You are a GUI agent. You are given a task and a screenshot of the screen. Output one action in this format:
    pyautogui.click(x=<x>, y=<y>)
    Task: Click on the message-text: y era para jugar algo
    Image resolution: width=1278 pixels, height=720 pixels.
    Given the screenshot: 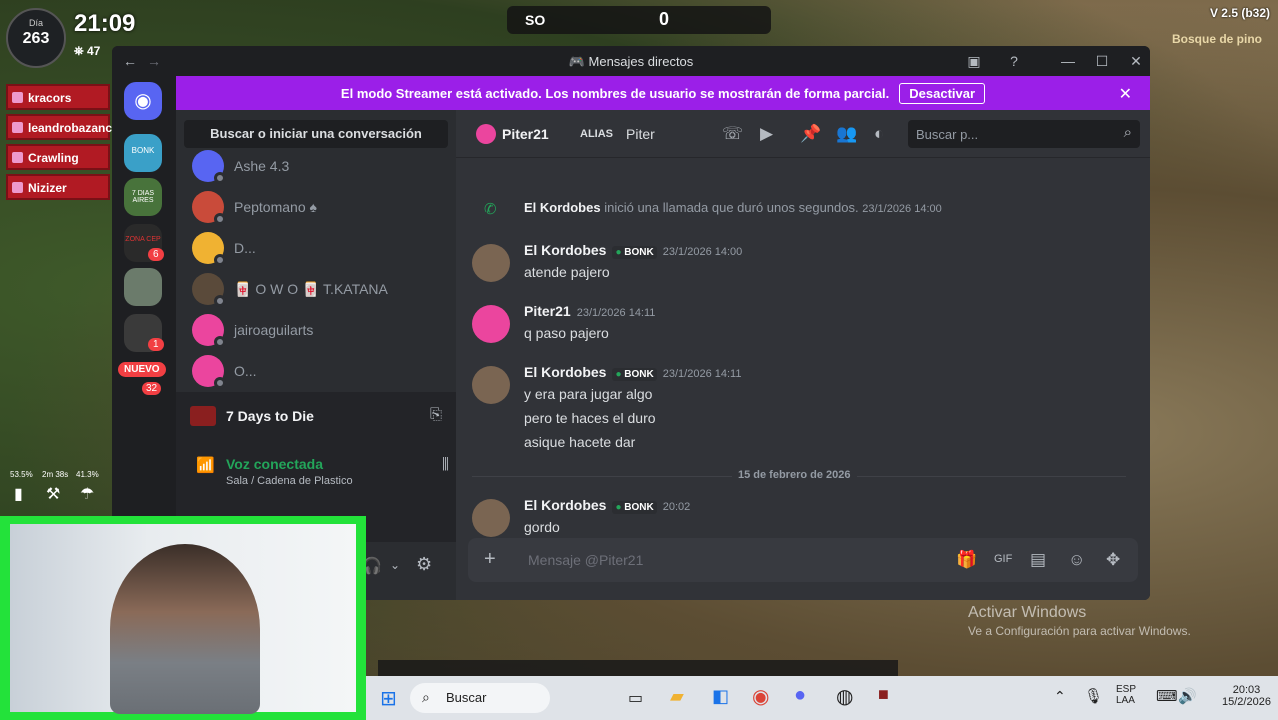 What is the action you would take?
    pyautogui.click(x=588, y=394)
    